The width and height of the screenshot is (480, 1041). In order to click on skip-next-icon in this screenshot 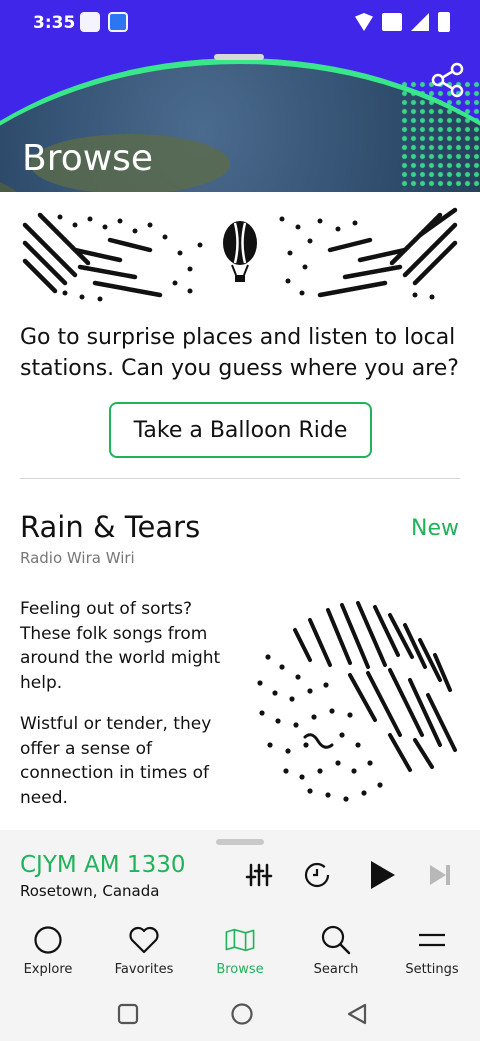, I will do `click(440, 875)`.